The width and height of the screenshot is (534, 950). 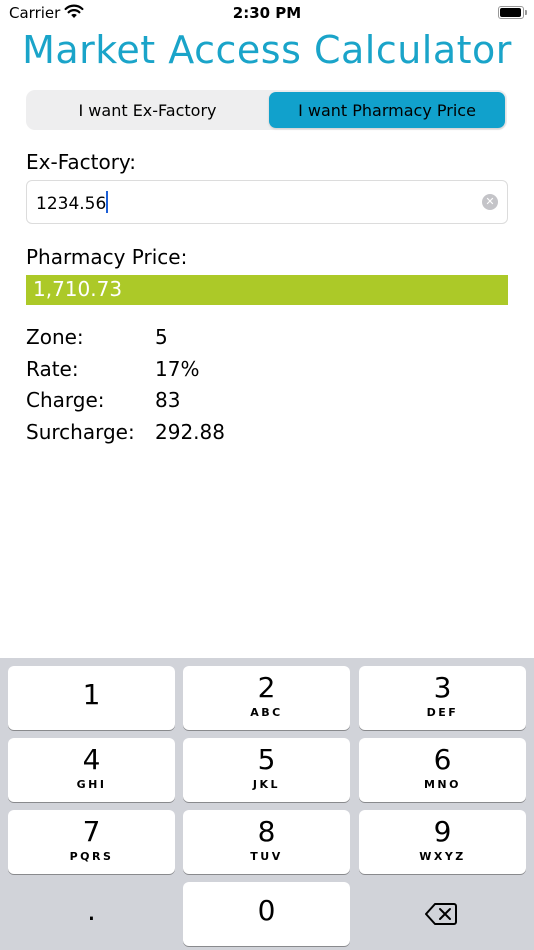 What do you see at coordinates (442, 842) in the screenshot?
I see `key-9: 9 WXYZ` at bounding box center [442, 842].